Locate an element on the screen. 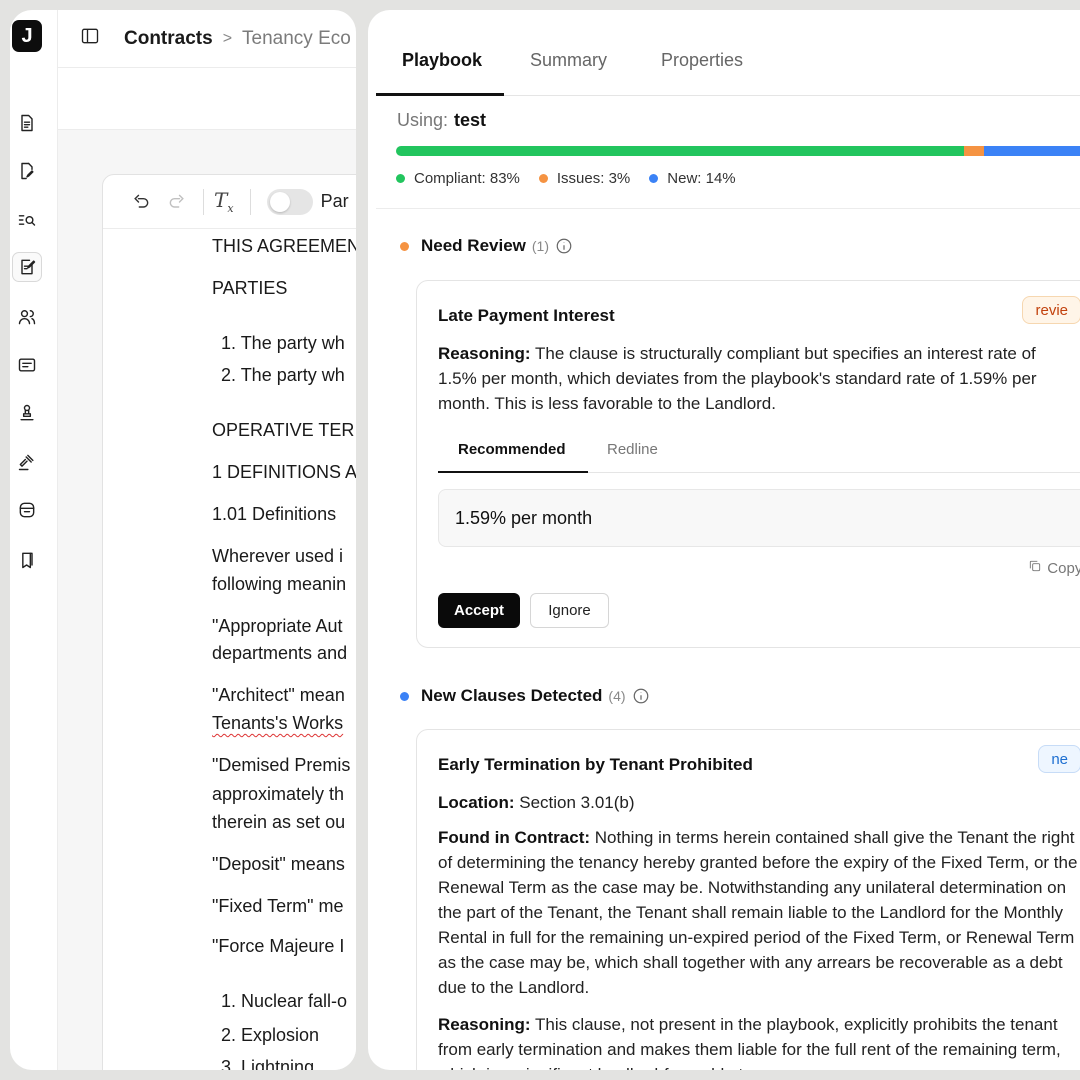  clause-title: Early Termination by Tenant Prohibited is located at coordinates (595, 764).